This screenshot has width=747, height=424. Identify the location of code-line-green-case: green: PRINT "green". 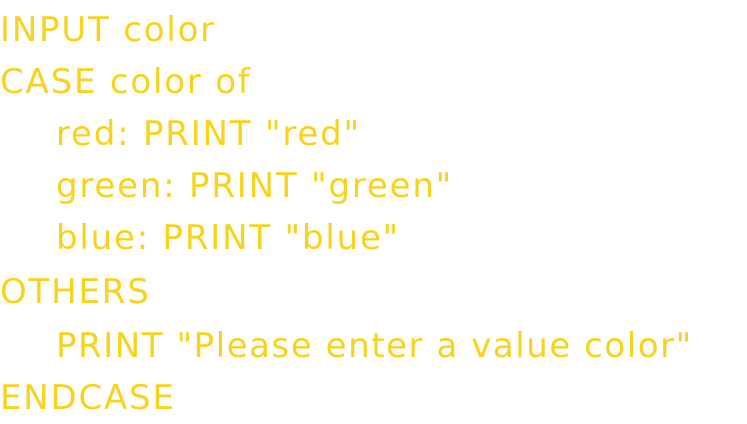
(255, 186).